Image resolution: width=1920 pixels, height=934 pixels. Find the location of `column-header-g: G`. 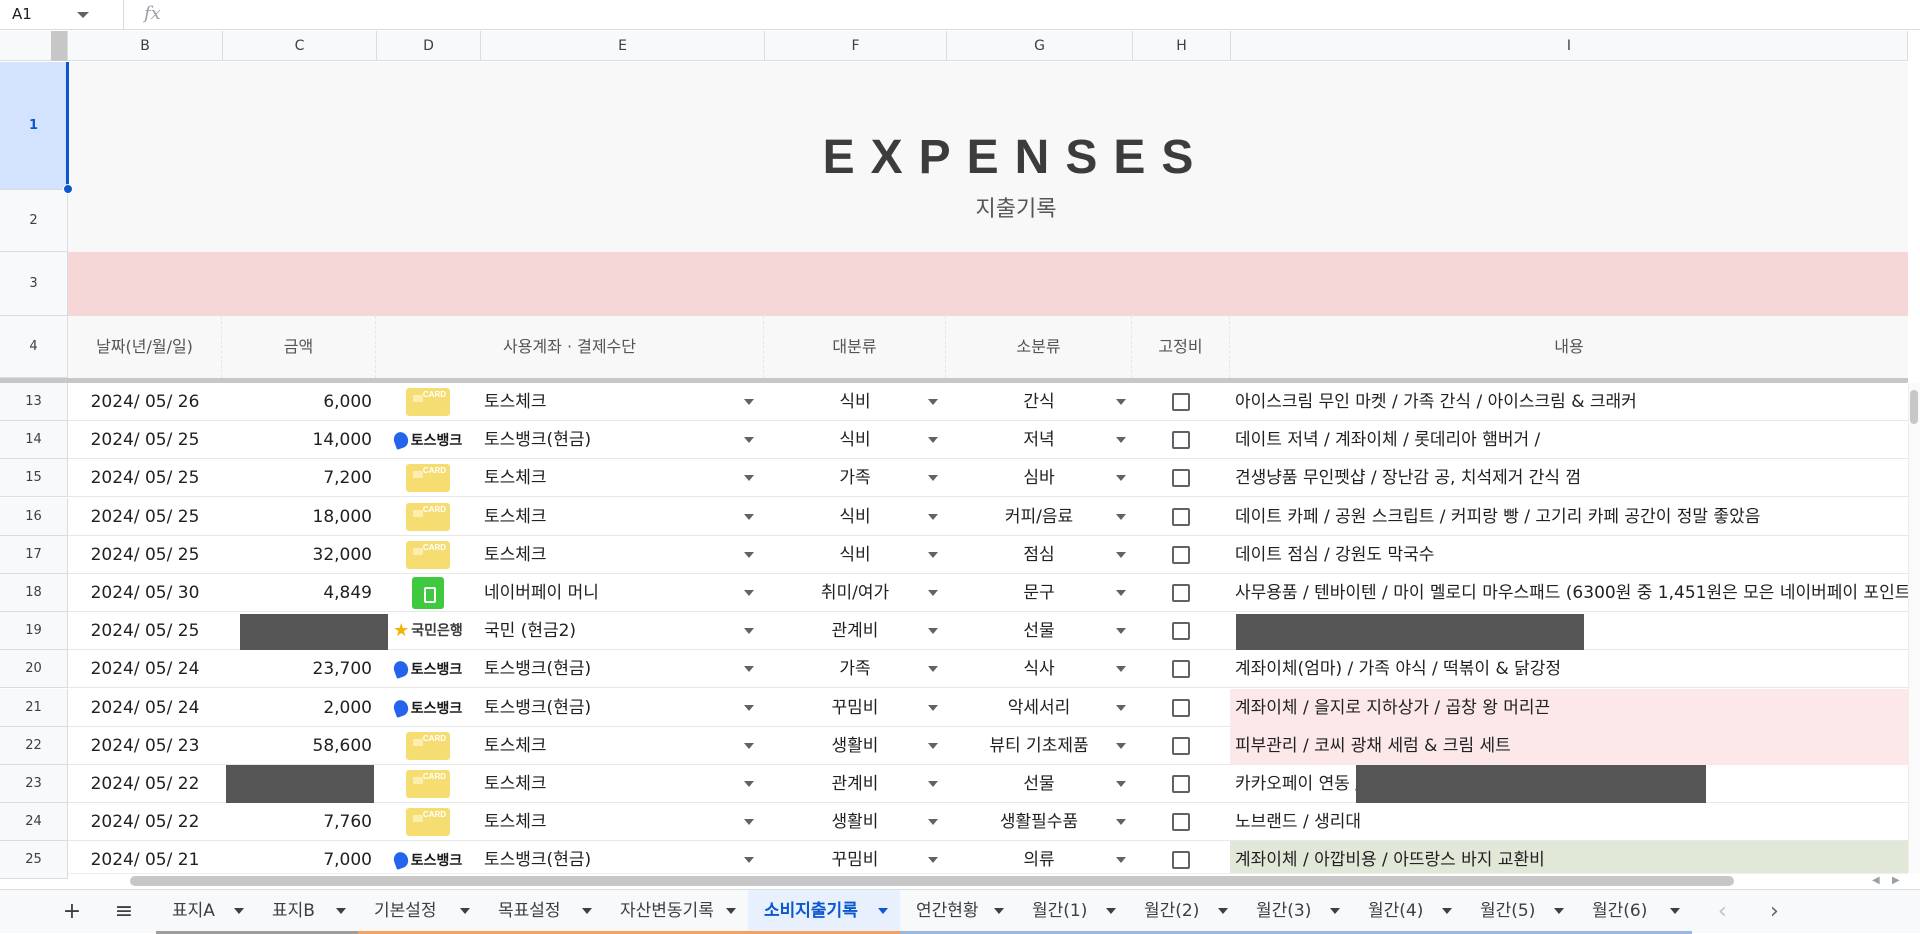

column-header-g: G is located at coordinates (1040, 46).